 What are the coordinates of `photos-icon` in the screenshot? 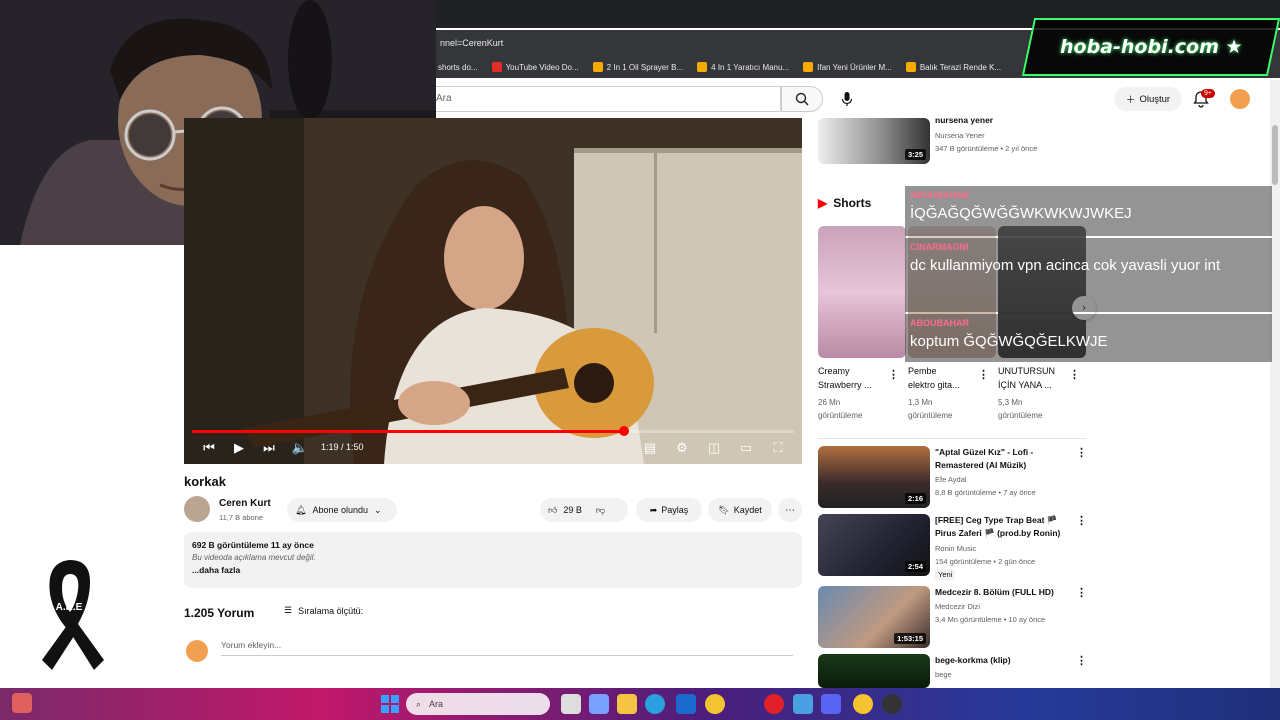 It's located at (803, 704).